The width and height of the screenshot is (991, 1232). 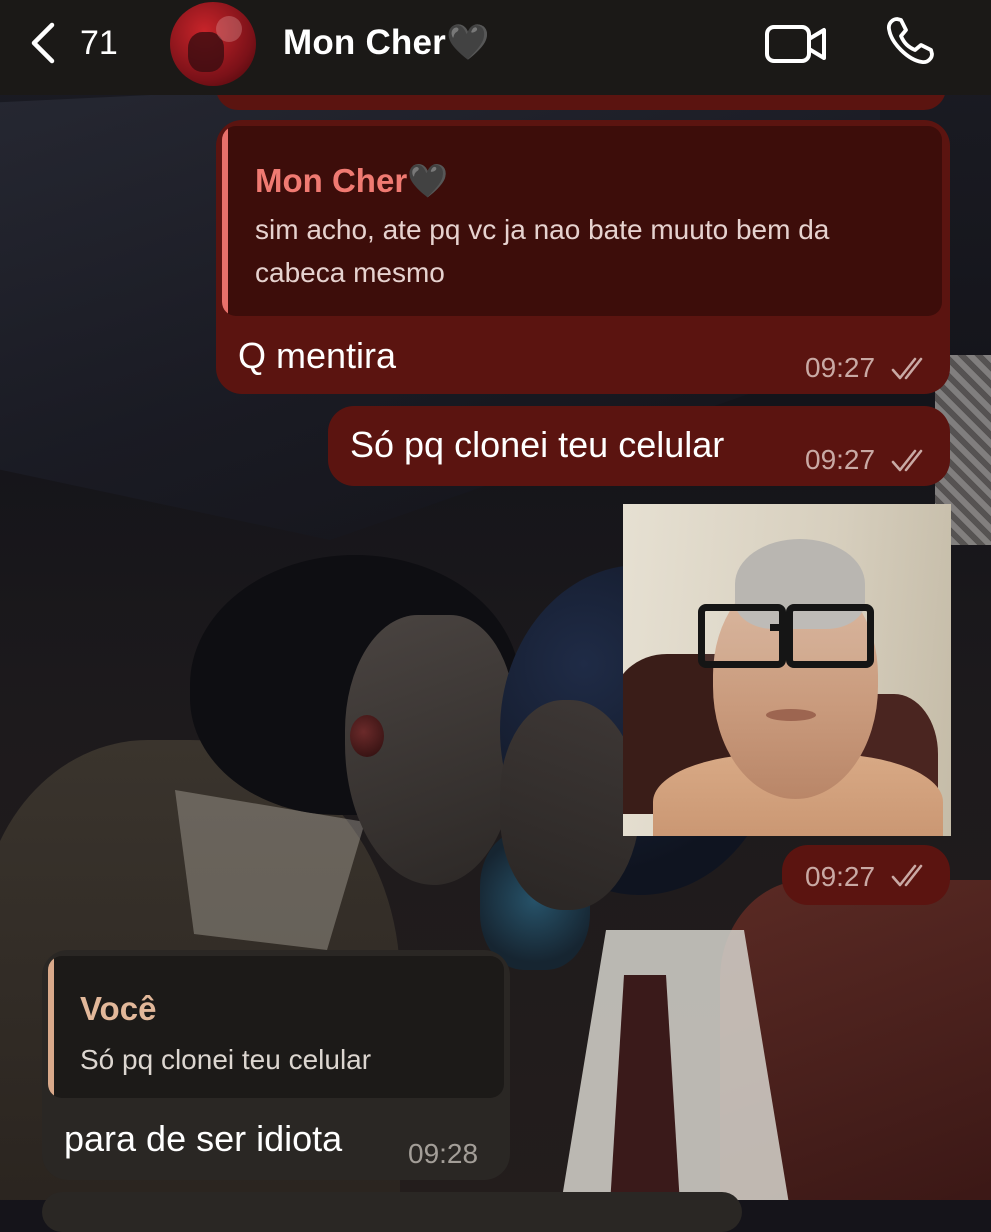 What do you see at coordinates (276, 1027) in the screenshot?
I see `reply-quote: Você Só pq clonei teu celular` at bounding box center [276, 1027].